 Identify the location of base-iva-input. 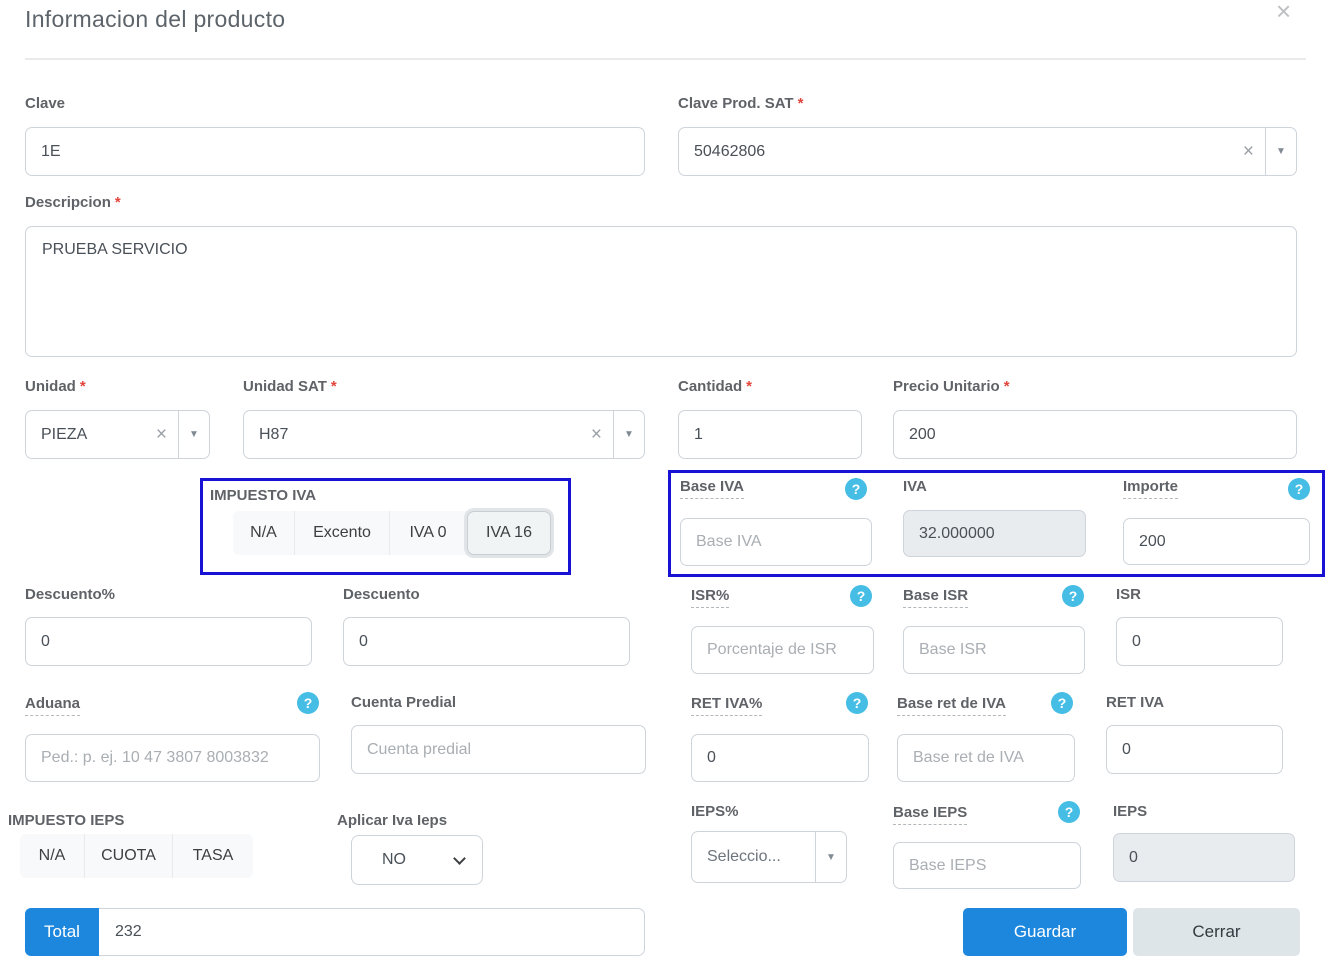
(776, 542).